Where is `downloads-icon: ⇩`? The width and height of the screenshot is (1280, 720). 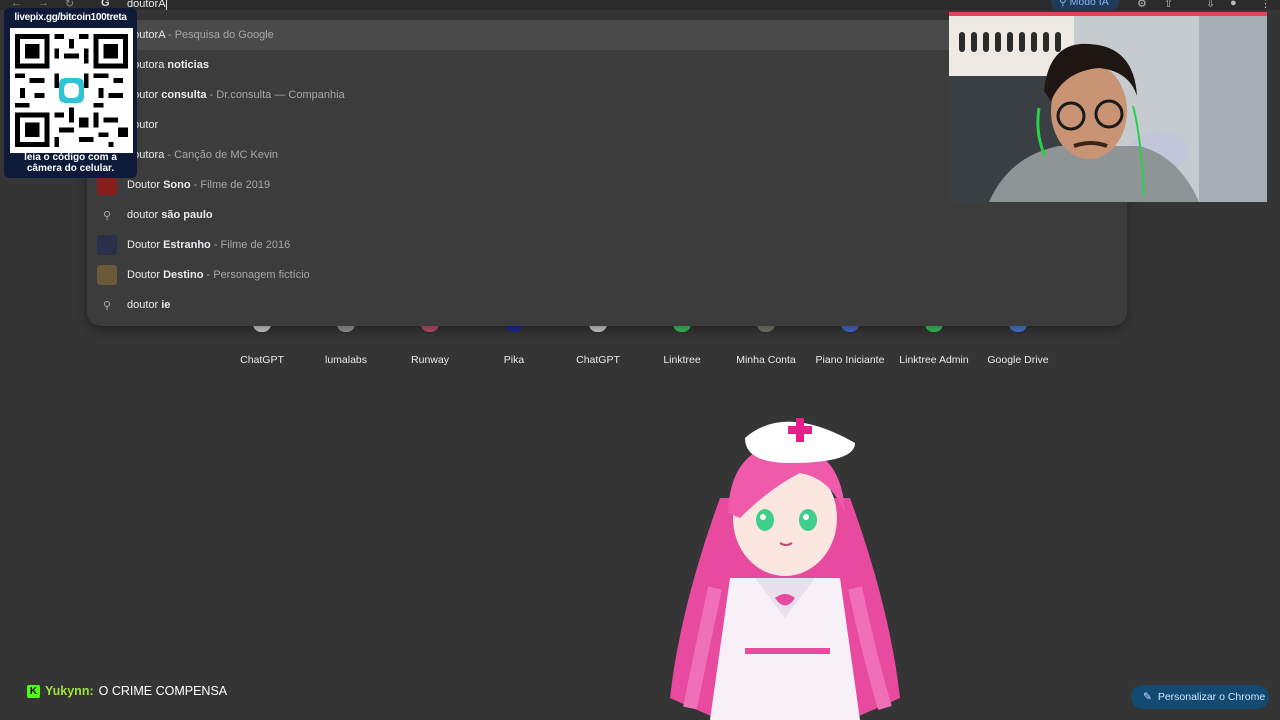 downloads-icon: ⇩ is located at coordinates (1210, 5).